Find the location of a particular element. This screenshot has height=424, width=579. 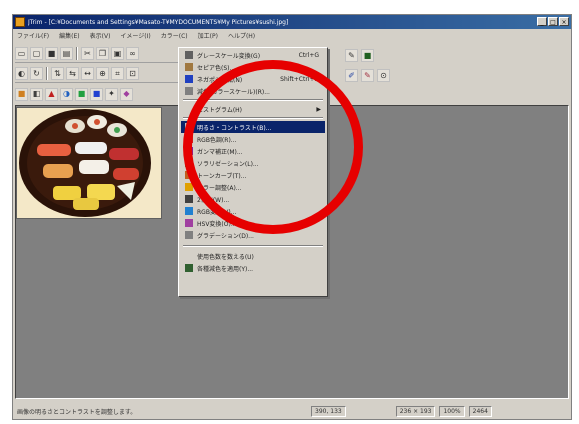

menu-edit: 編集(E) is located at coordinates (69, 35).